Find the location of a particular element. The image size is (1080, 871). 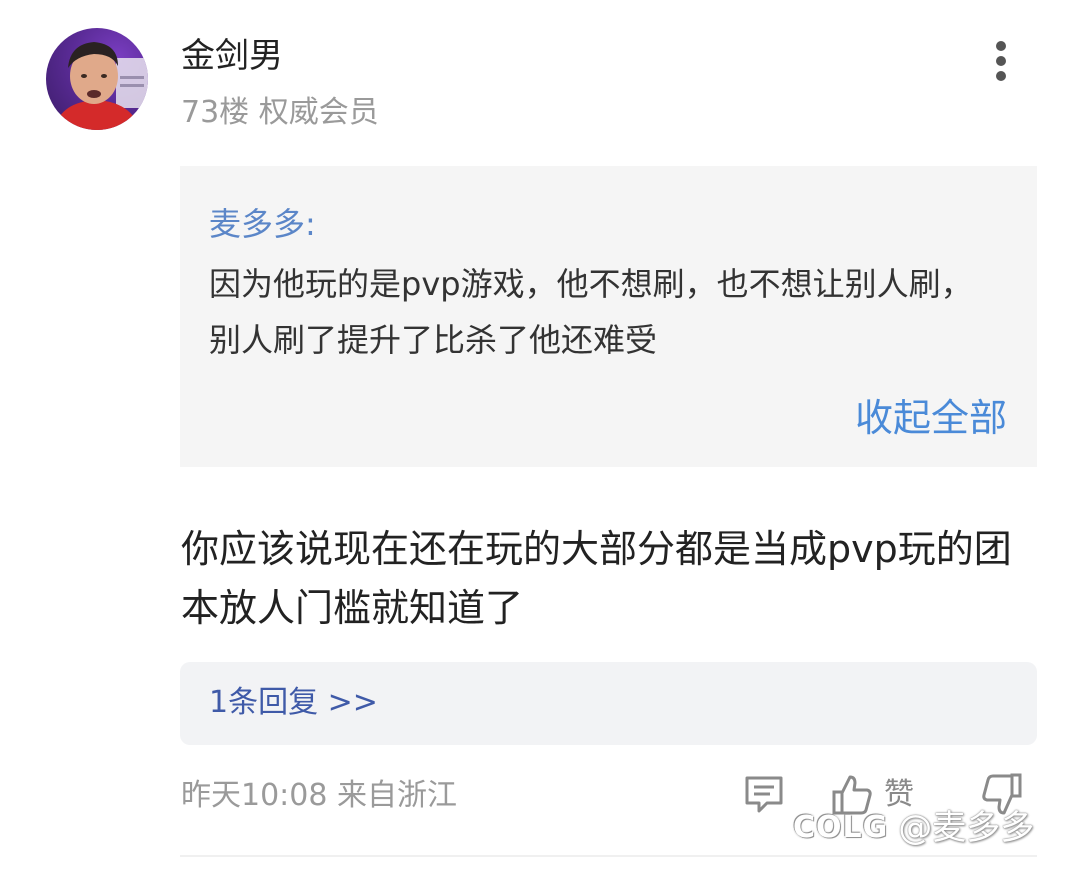

watermark-handle: @麦多多 is located at coordinates (966, 828).